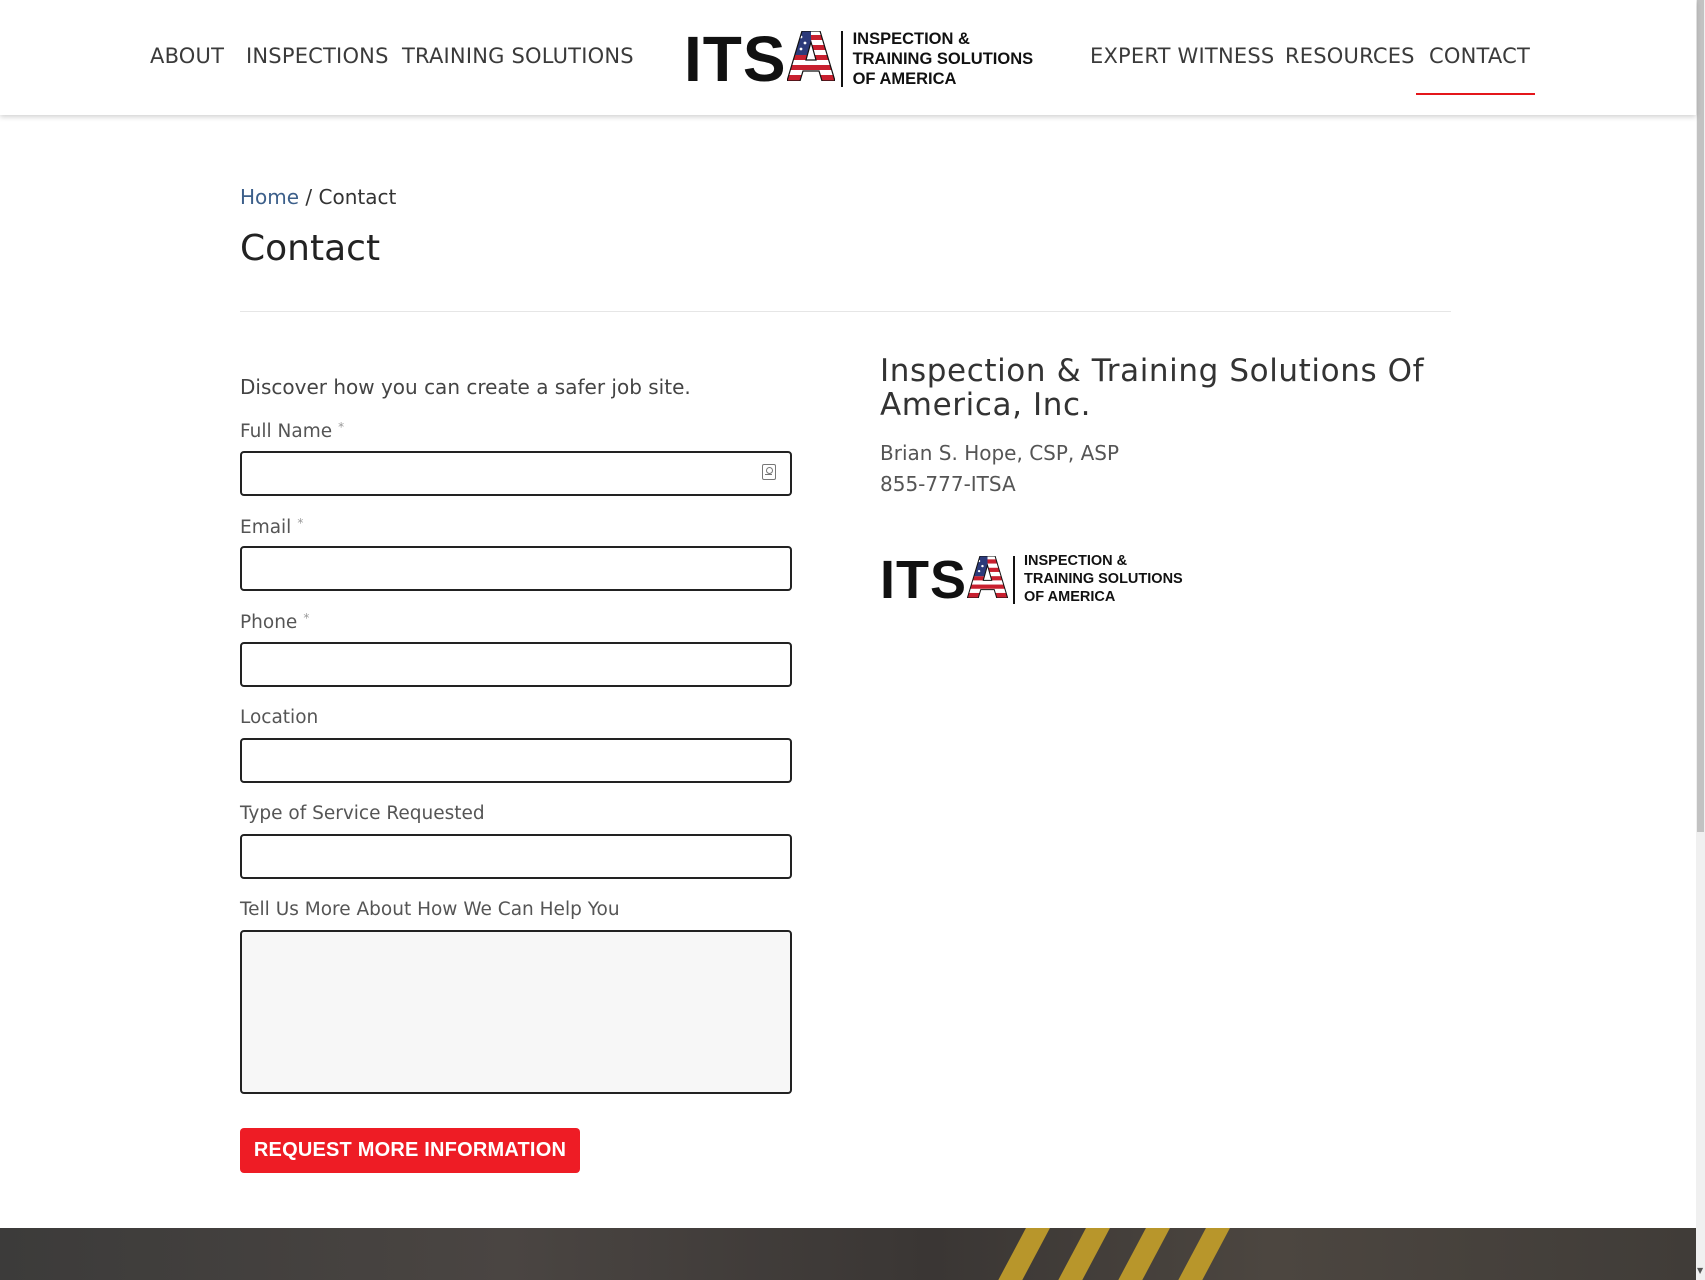  I want to click on email-label: Email *, so click(271, 527).